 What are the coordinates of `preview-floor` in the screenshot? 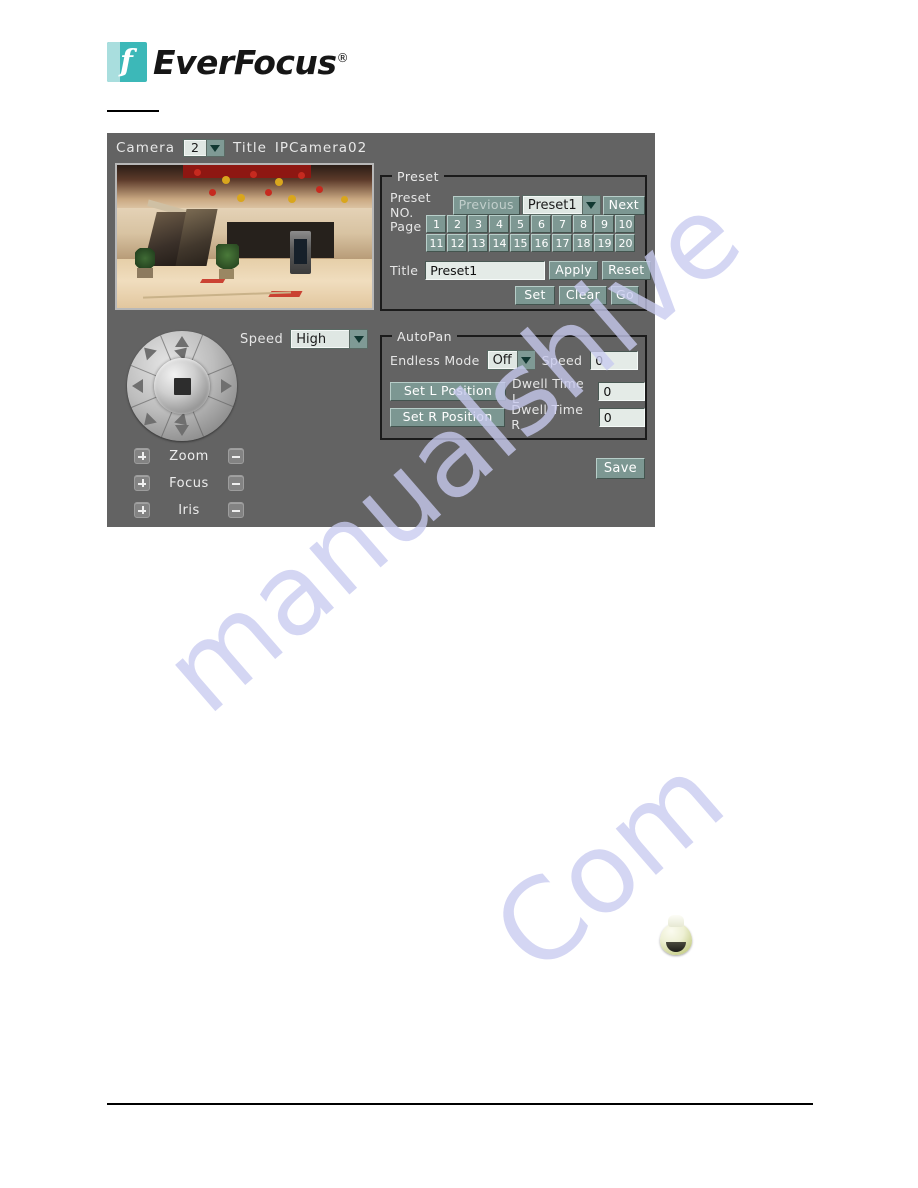 It's located at (244, 283).